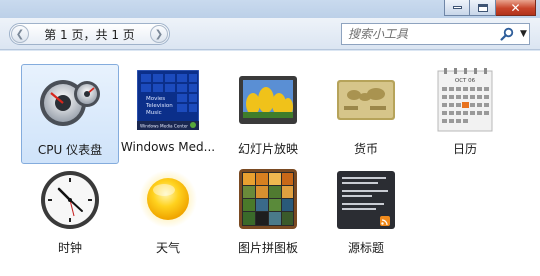 The width and height of the screenshot is (540, 276). What do you see at coordinates (70, 200) in the screenshot?
I see `clock-icon` at bounding box center [70, 200].